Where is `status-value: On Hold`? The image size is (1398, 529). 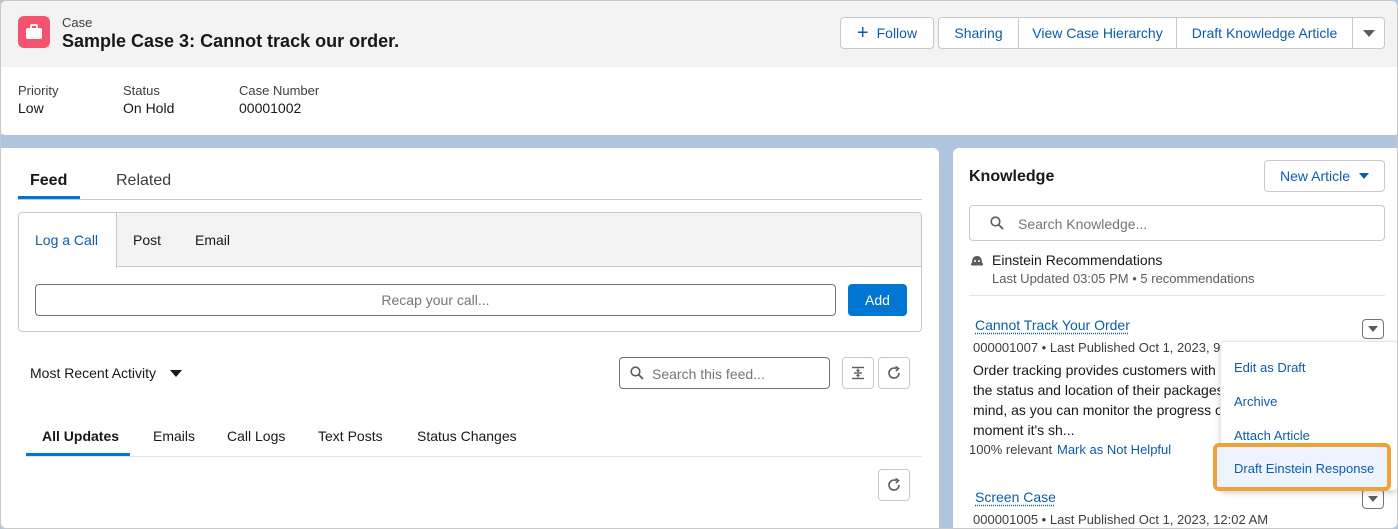 status-value: On Hold is located at coordinates (149, 108).